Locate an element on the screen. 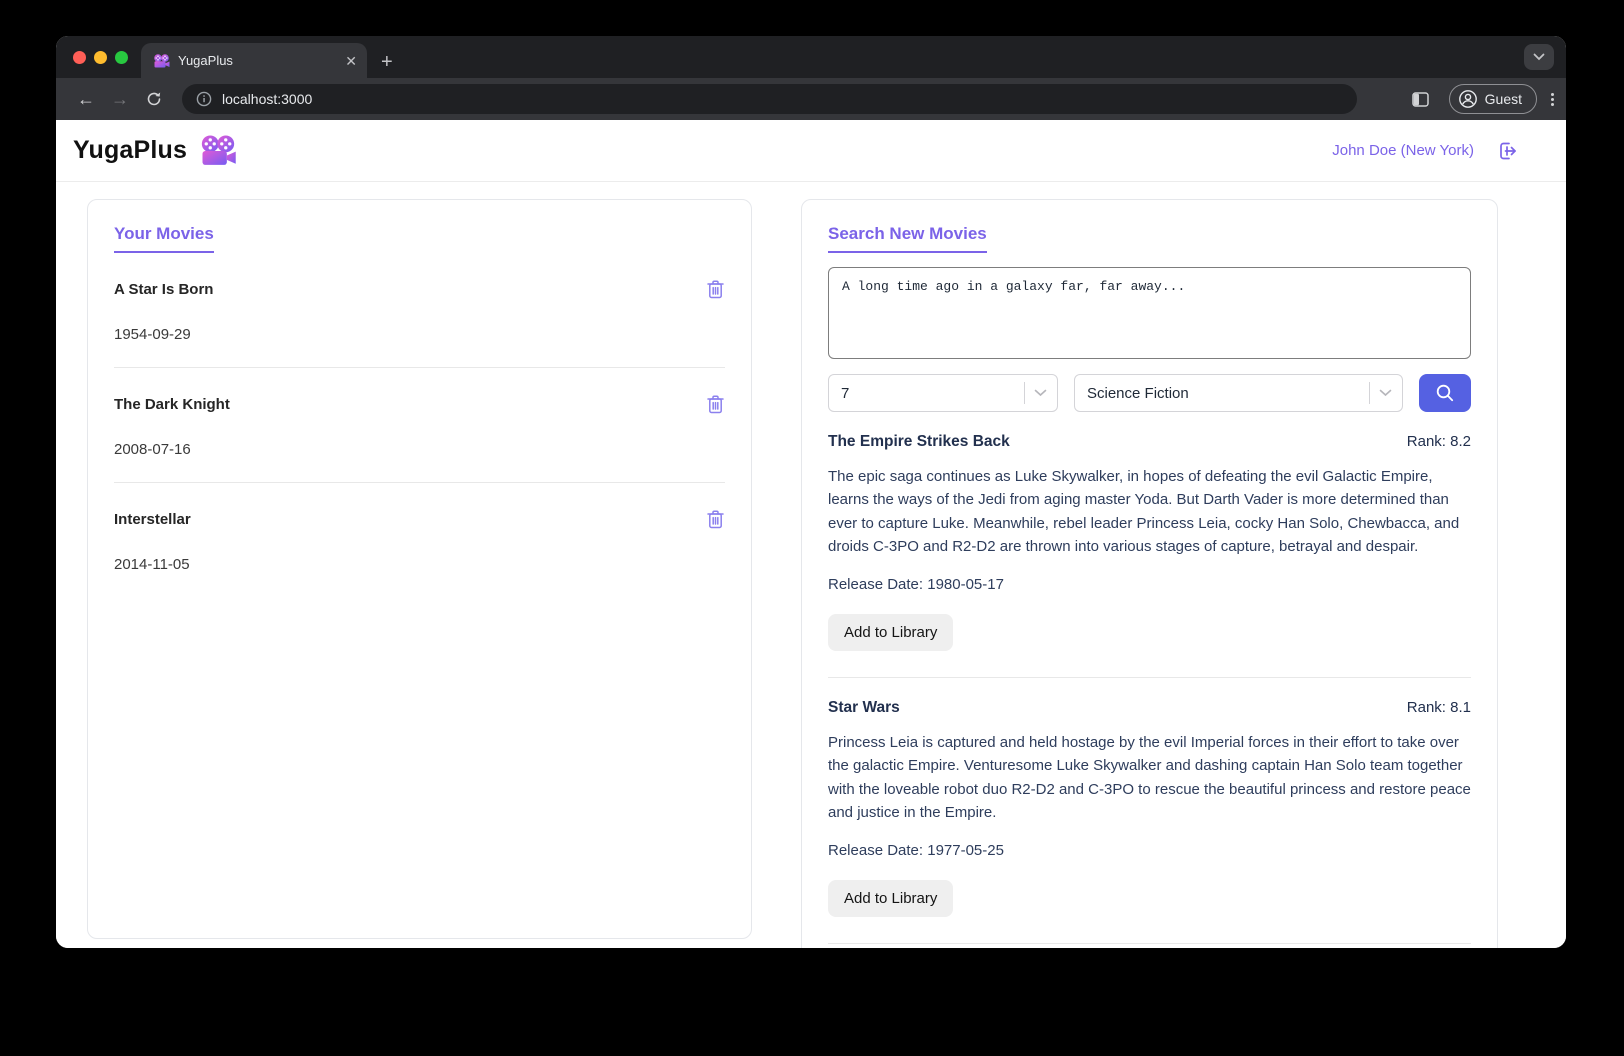  search-icon is located at coordinates (1445, 393).